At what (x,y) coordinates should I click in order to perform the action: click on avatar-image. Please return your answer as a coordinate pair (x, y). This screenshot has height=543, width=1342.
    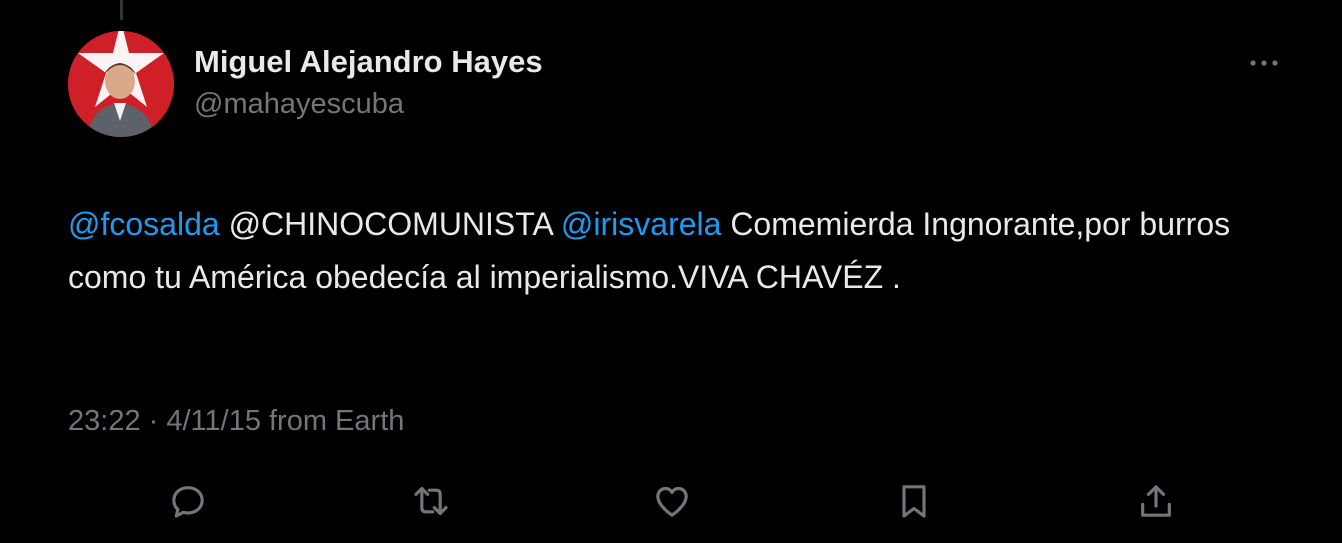
    Looking at the image, I should click on (121, 84).